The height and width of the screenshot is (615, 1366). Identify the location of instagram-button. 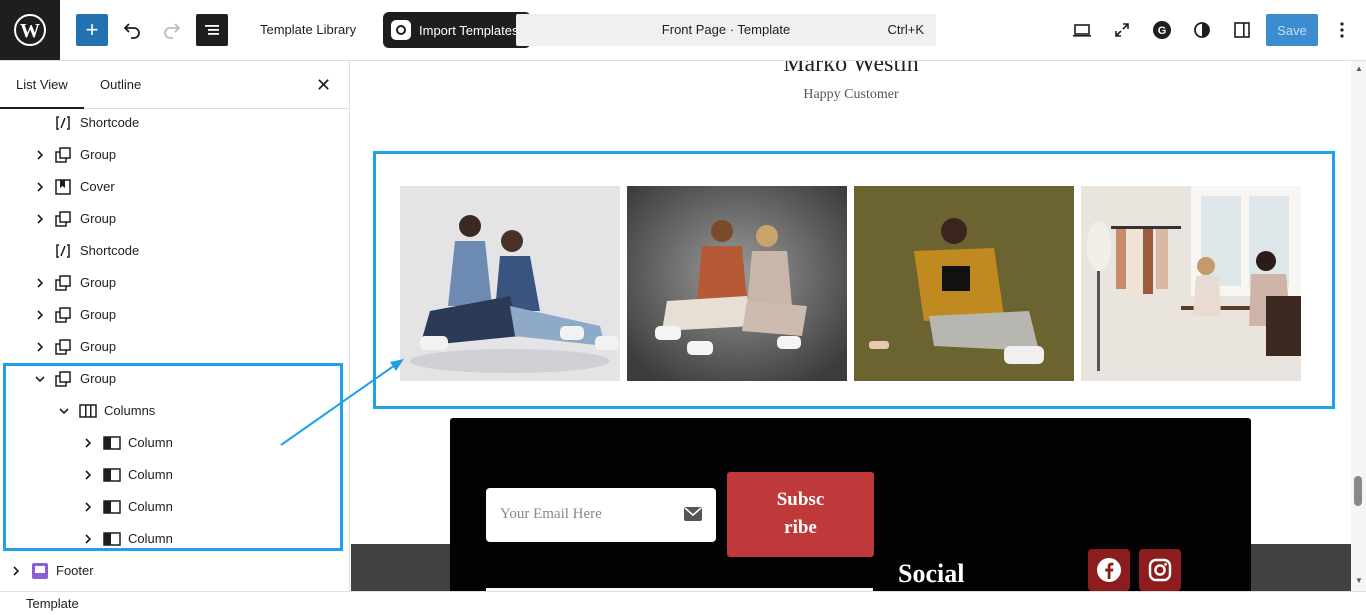
(1160, 570).